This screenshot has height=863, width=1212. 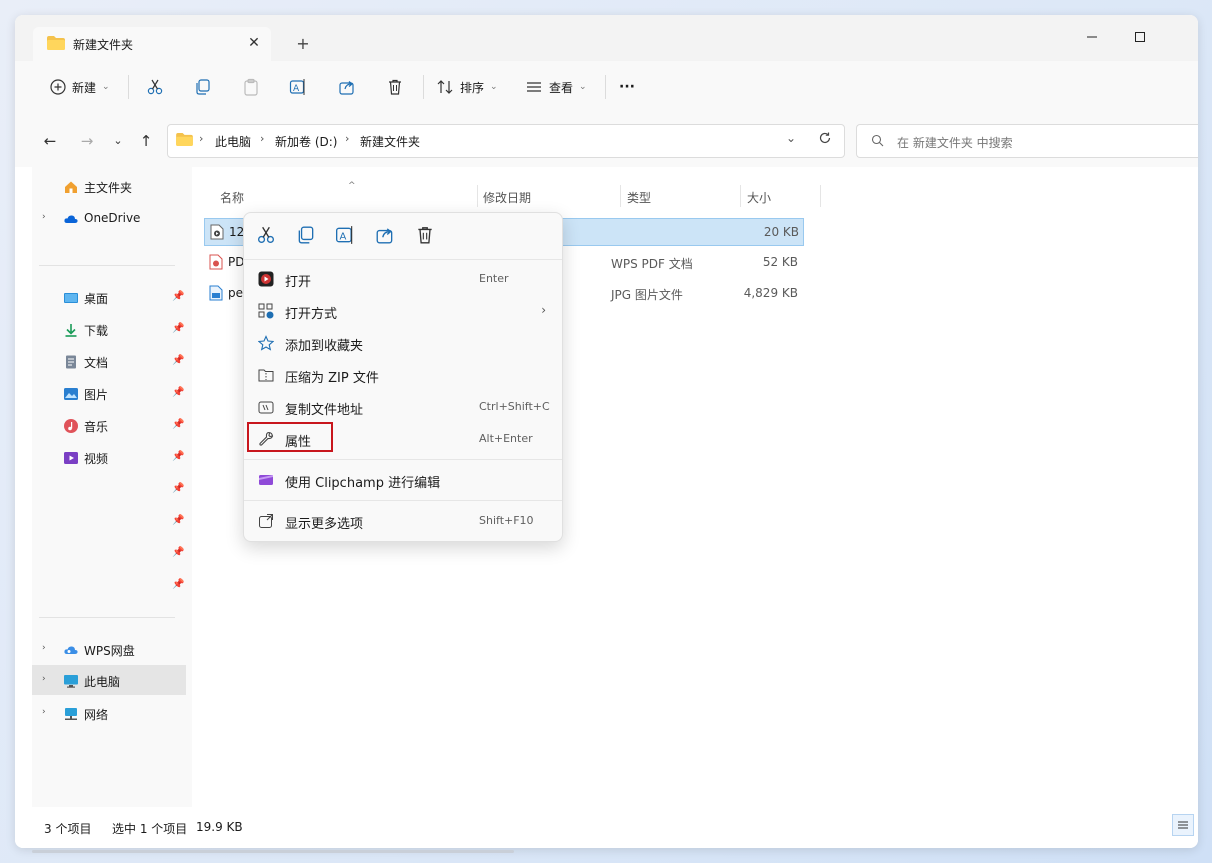 What do you see at coordinates (217, 232) in the screenshot?
I see `video-file-icon` at bounding box center [217, 232].